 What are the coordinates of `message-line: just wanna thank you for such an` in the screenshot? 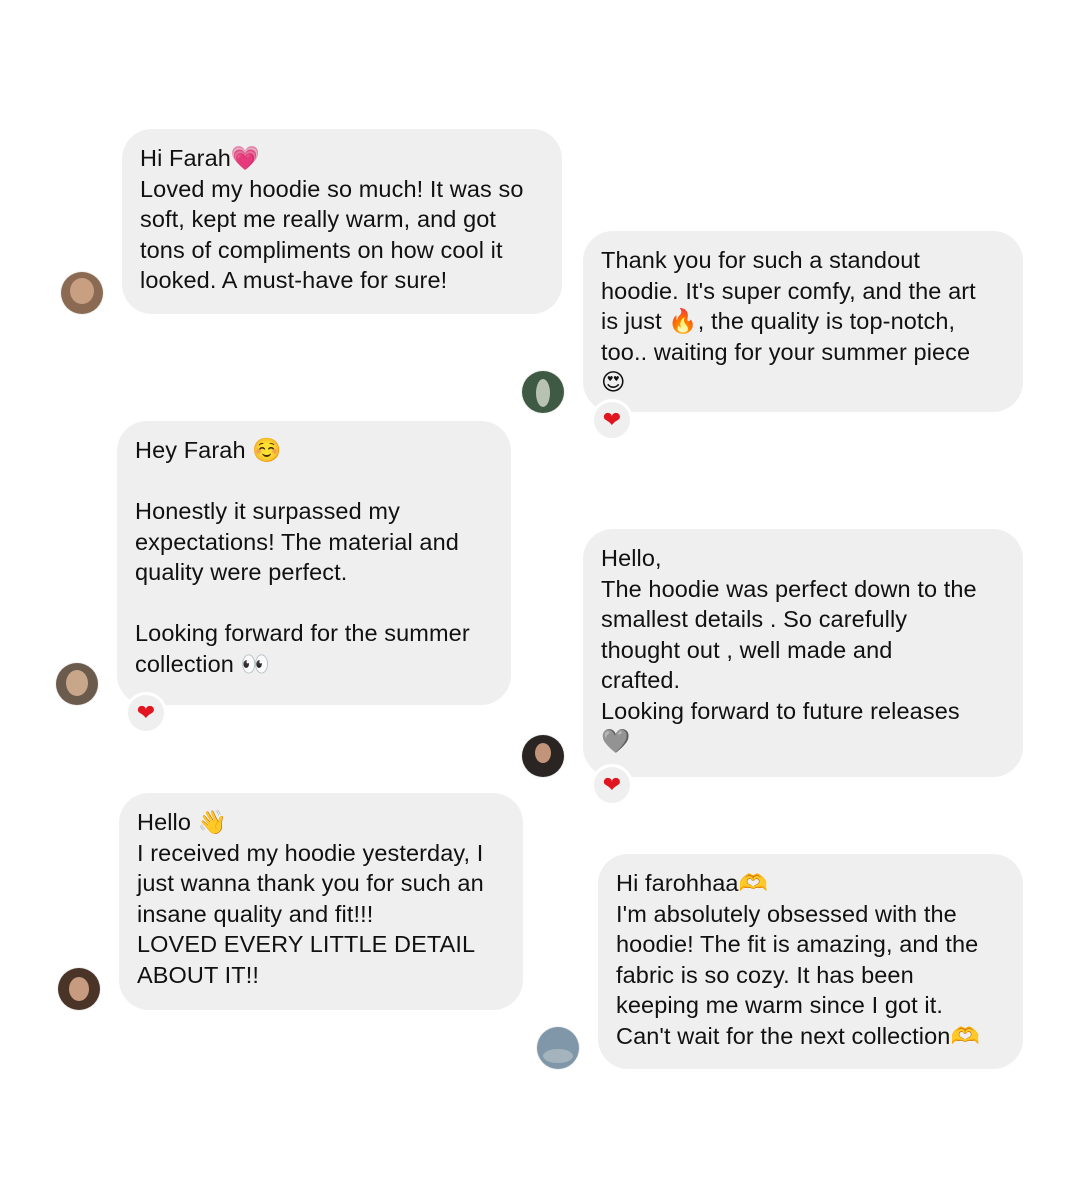 It's located at (310, 883).